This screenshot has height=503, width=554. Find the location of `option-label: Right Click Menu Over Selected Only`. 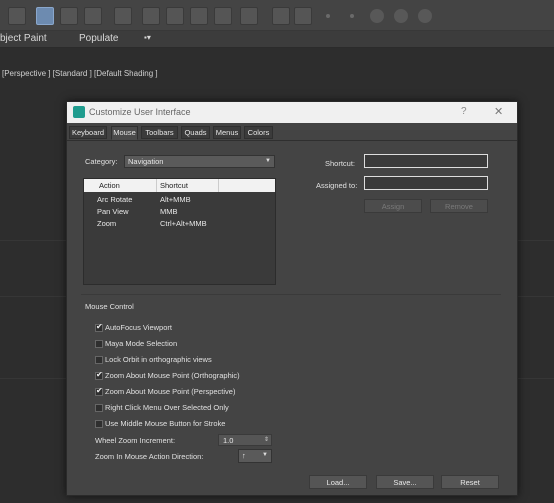

option-label: Right Click Menu Over Selected Only is located at coordinates (167, 407).